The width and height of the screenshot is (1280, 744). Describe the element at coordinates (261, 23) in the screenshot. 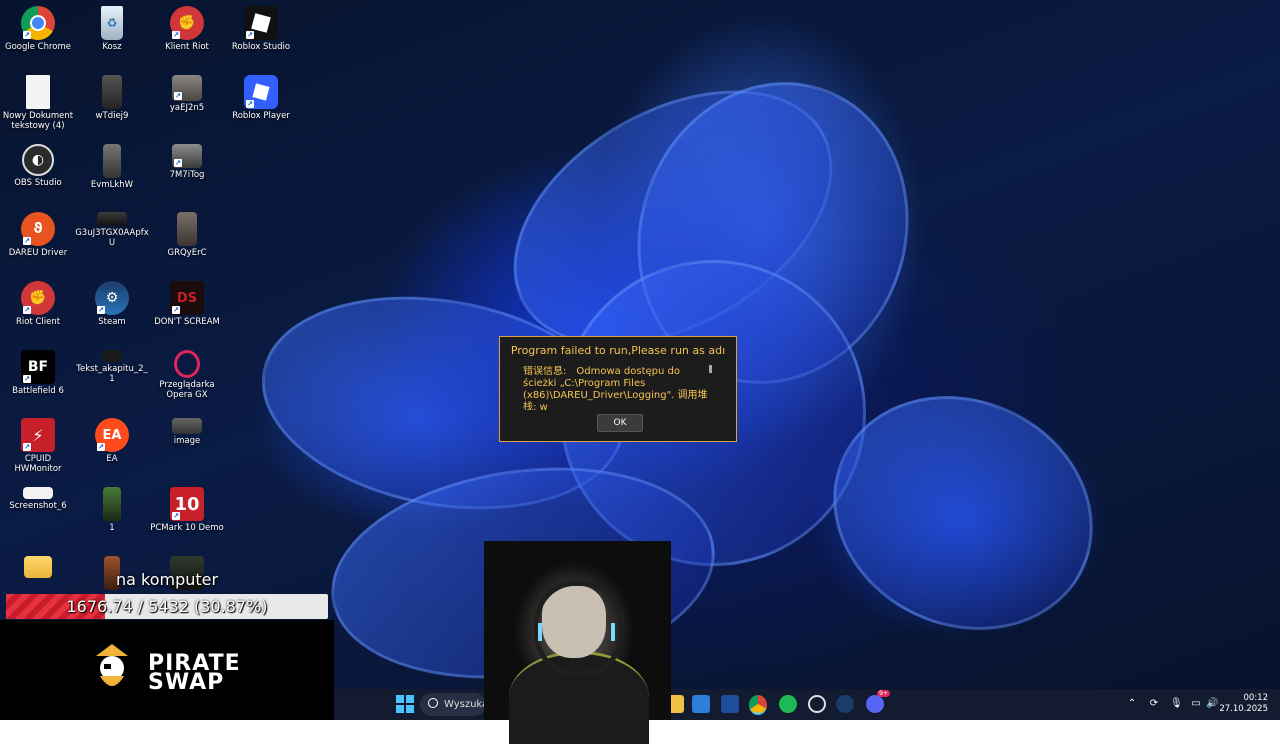

I see `roblox-studio-icon: ↗` at that location.